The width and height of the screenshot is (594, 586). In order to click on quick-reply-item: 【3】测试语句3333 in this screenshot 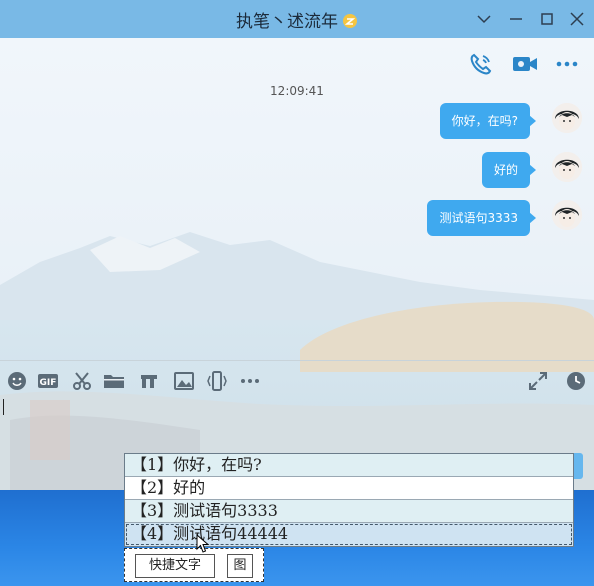, I will do `click(349, 511)`.